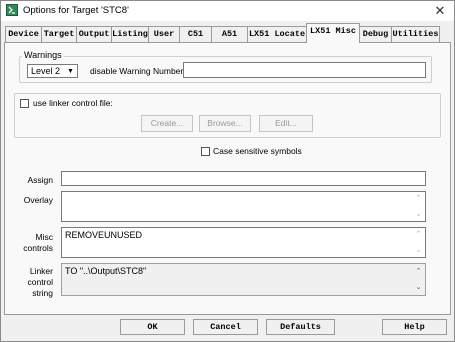  I want to click on warning-level-value: Level 2, so click(46, 71).